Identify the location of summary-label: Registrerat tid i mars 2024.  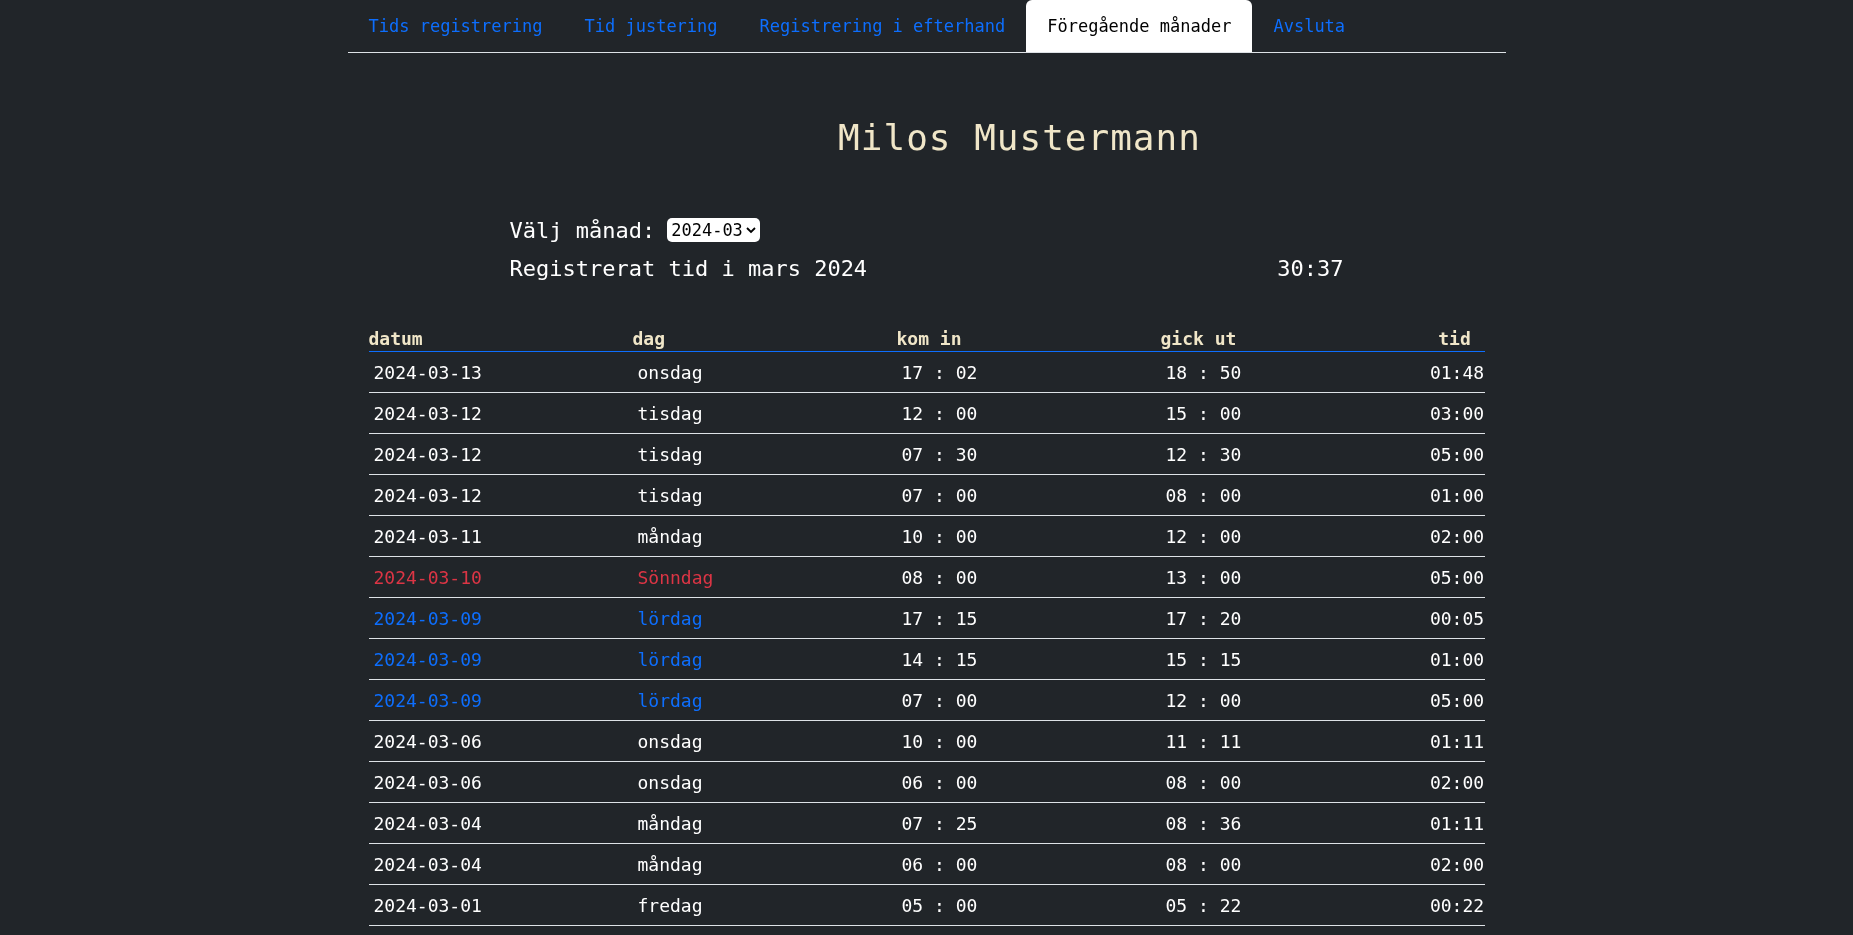
(688, 268).